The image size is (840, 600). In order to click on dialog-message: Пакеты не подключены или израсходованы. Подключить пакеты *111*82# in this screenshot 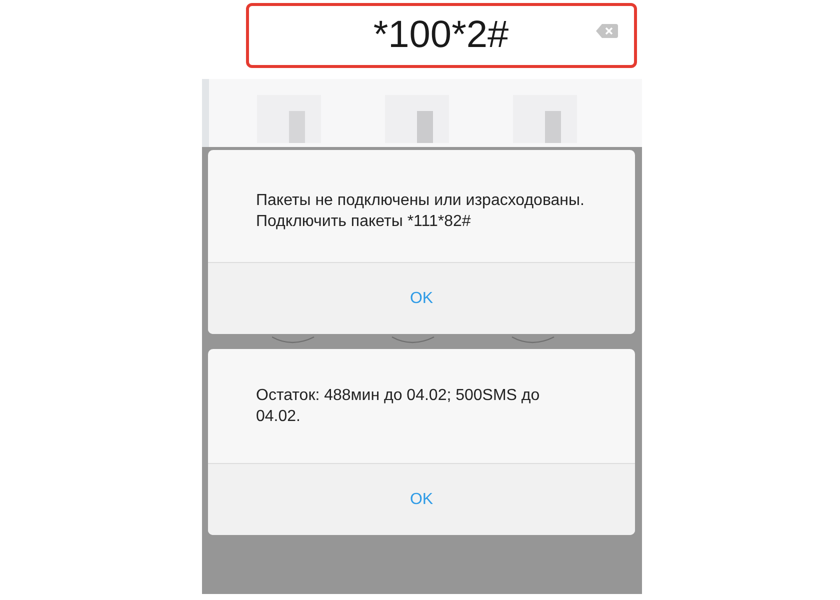, I will do `click(421, 211)`.